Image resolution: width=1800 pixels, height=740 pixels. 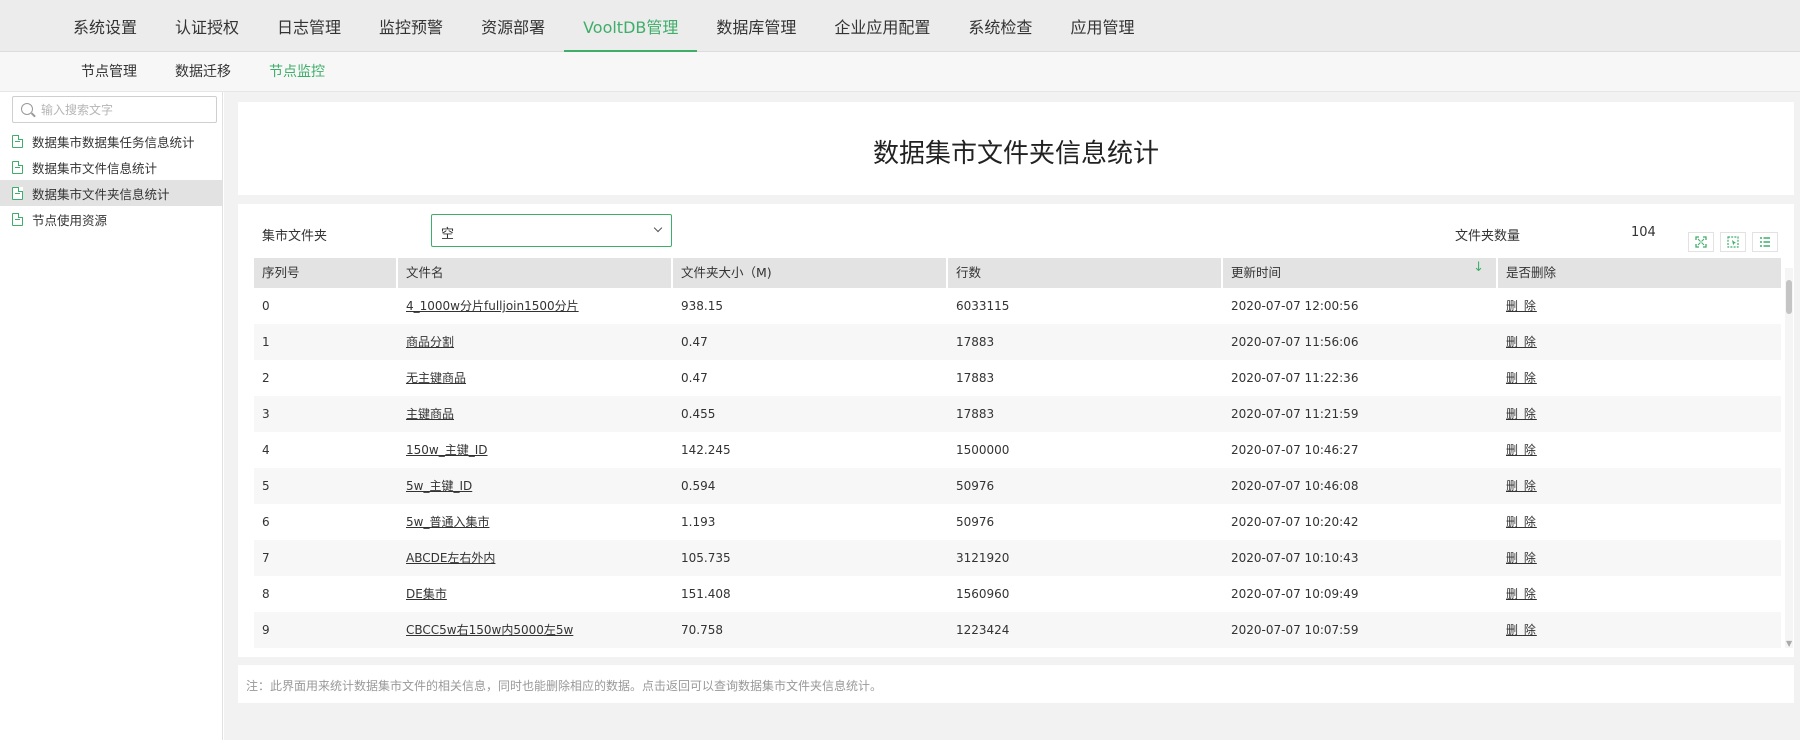 What do you see at coordinates (1017, 414) in the screenshot?
I see `table-row: 3 主键商品 0.455 17883 2020-07-07 11:21:59 删 除` at bounding box center [1017, 414].